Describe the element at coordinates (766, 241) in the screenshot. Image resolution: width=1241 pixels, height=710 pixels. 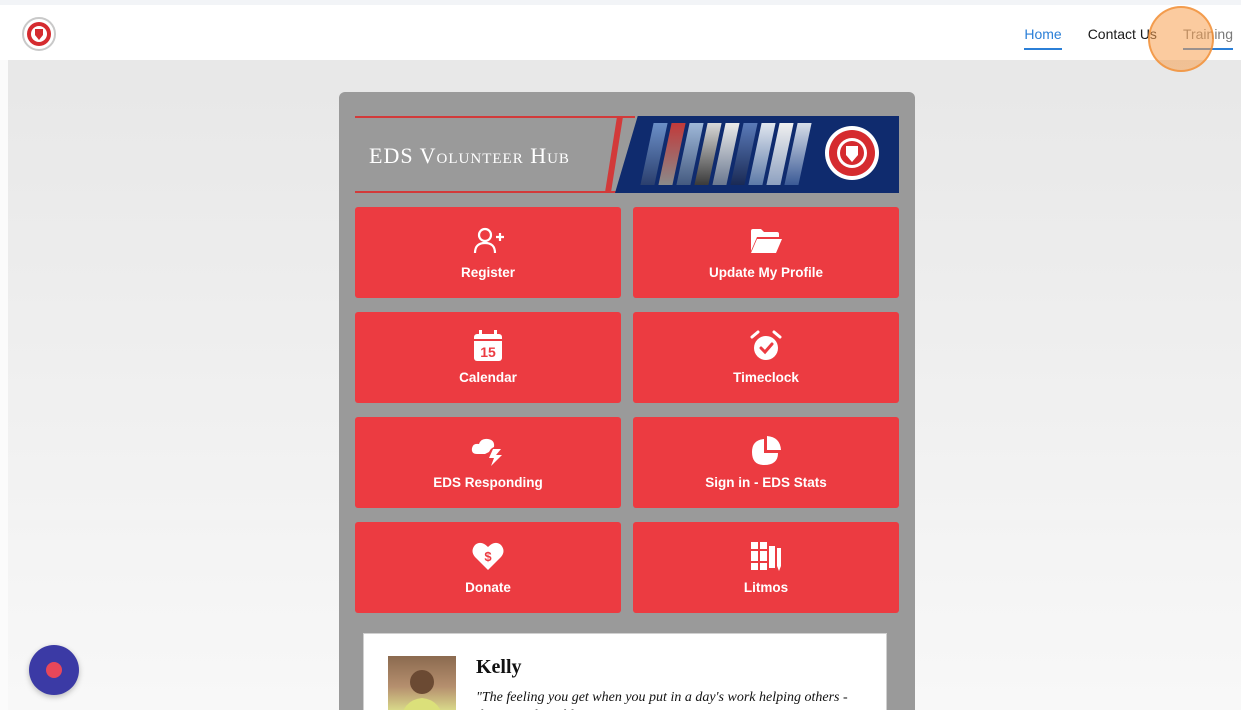
I see `folder-open-icon` at that location.